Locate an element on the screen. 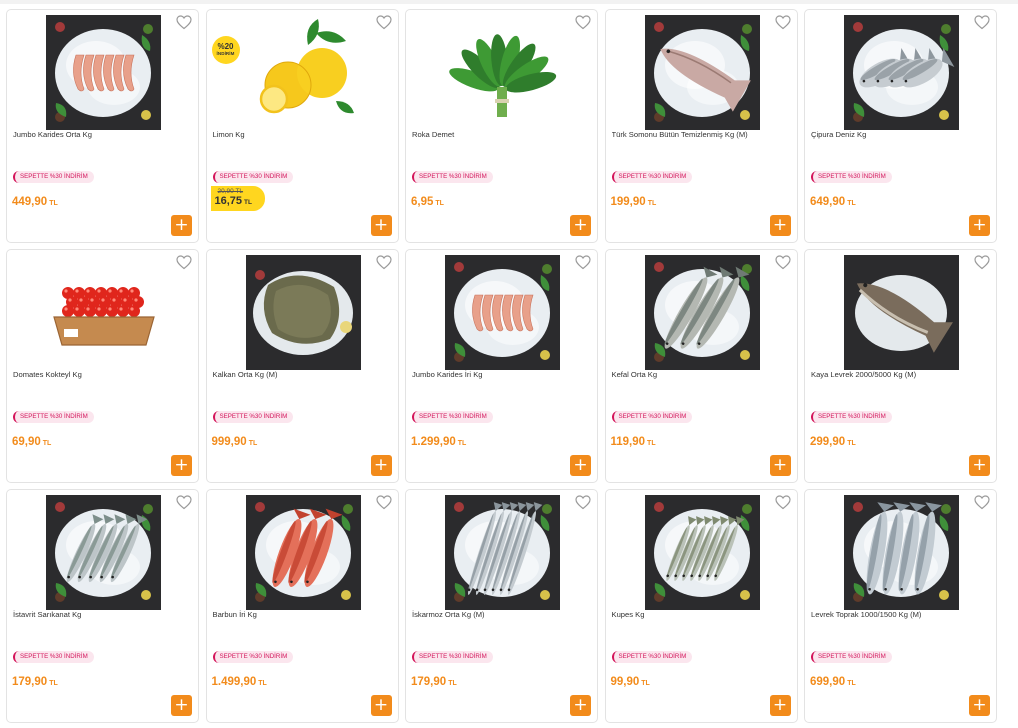 This screenshot has width=1018, height=728. product-name: Limon Kg is located at coordinates (302, 135).